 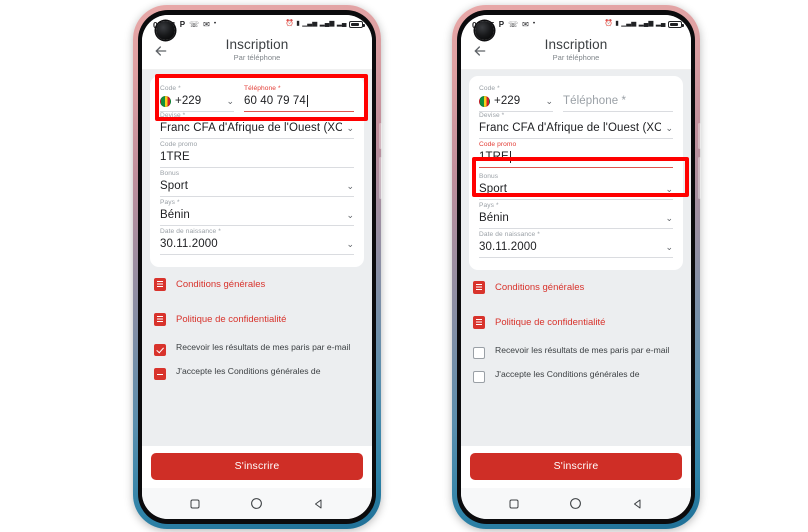 What do you see at coordinates (257, 188) in the screenshot?
I see `bonus-line: Sport ⌄` at bounding box center [257, 188].